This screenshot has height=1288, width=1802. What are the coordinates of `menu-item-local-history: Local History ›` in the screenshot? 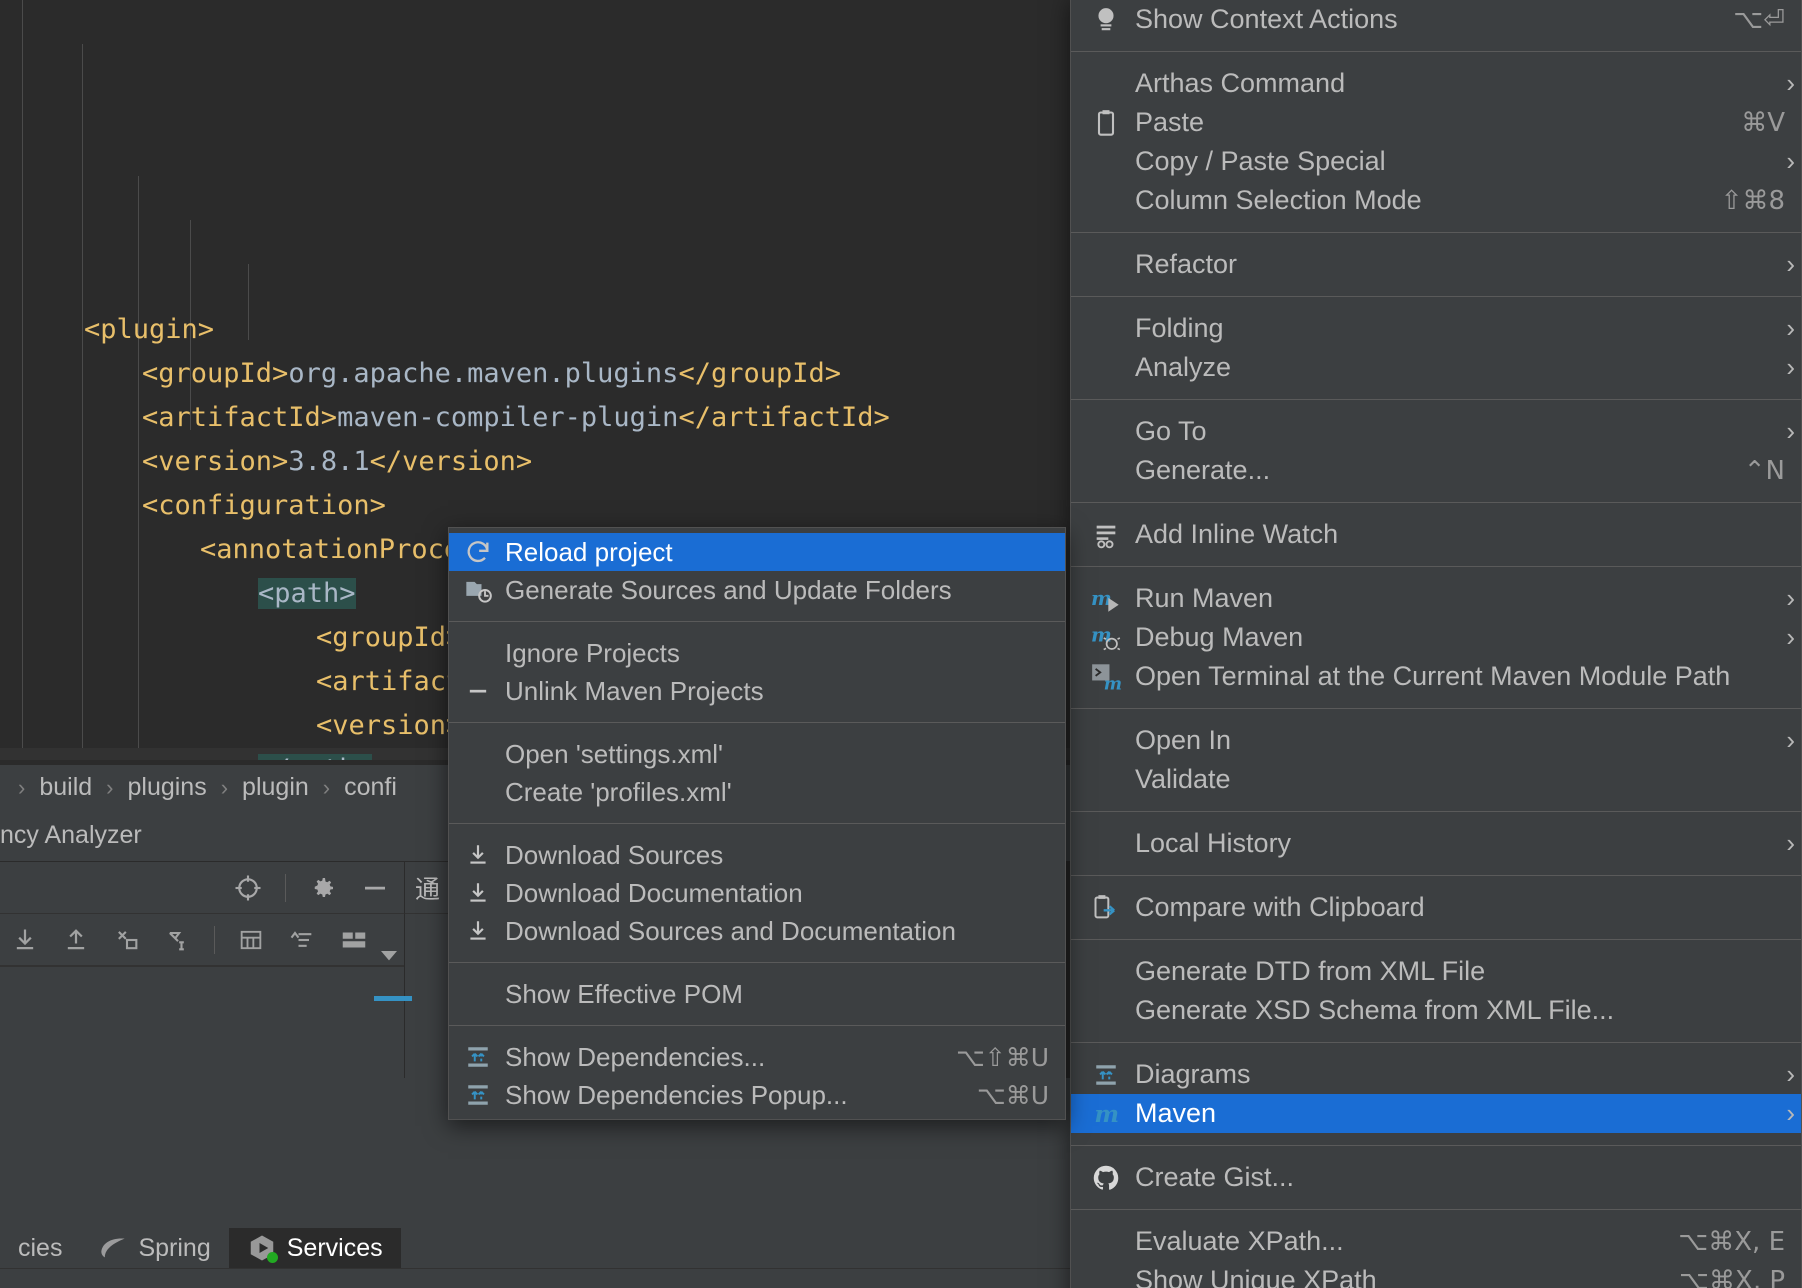 It's located at (1436, 843).